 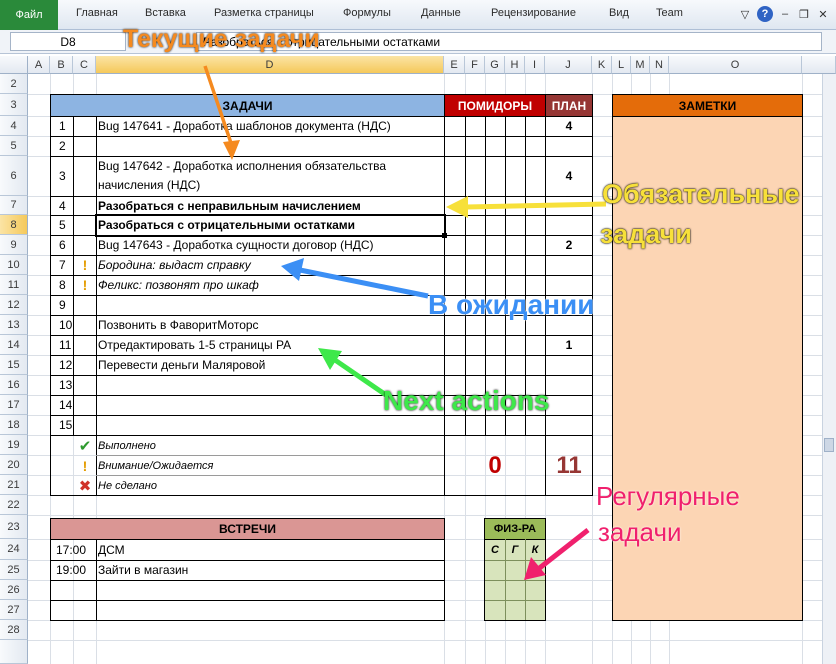 What do you see at coordinates (14, 176) in the screenshot?
I see `row-header: 6` at bounding box center [14, 176].